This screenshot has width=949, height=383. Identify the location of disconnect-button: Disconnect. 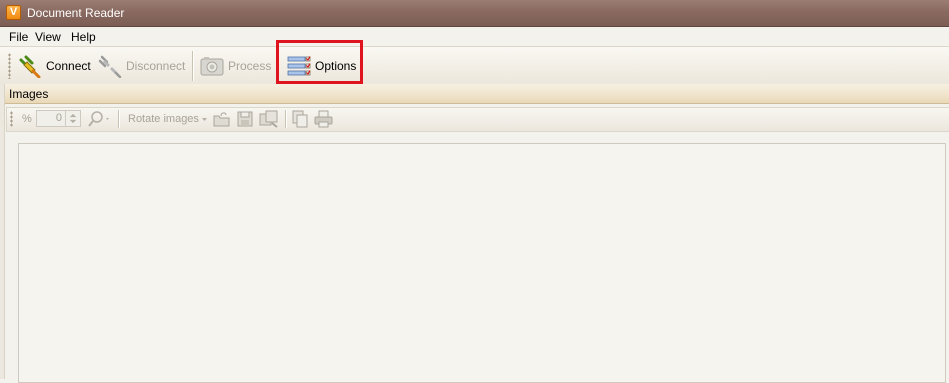
(141, 66).